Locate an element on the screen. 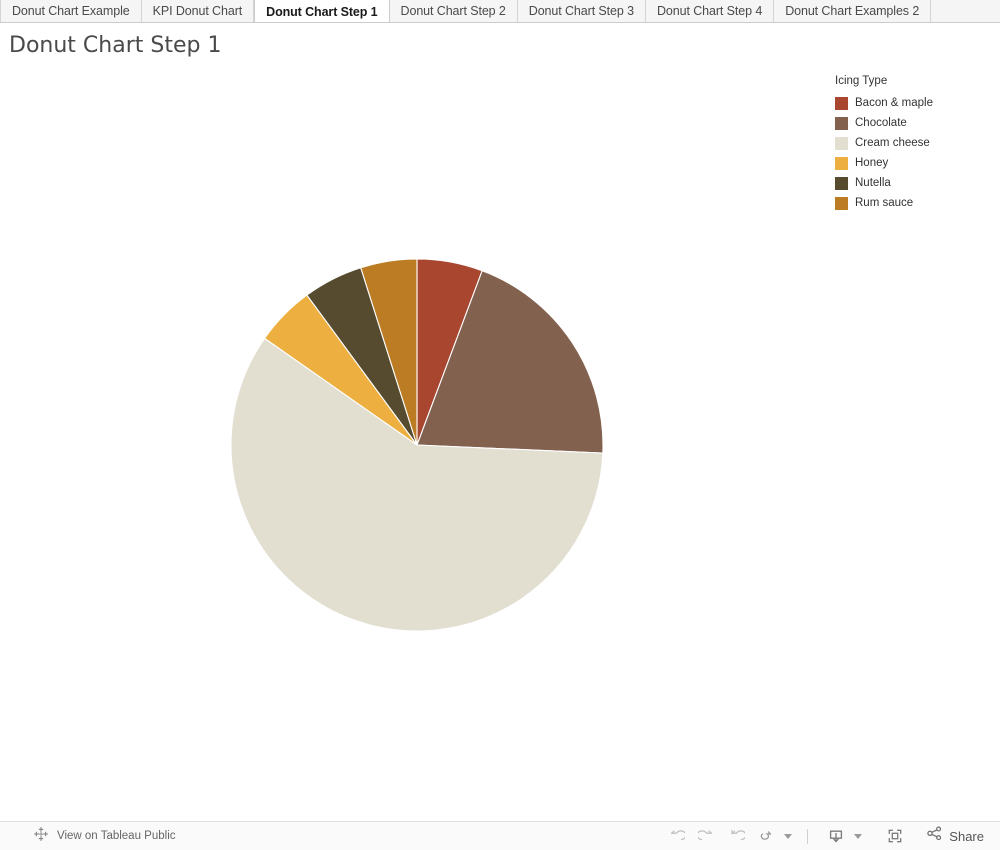 Image resolution: width=1000 pixels, height=850 pixels. share-icon is located at coordinates (934, 836).